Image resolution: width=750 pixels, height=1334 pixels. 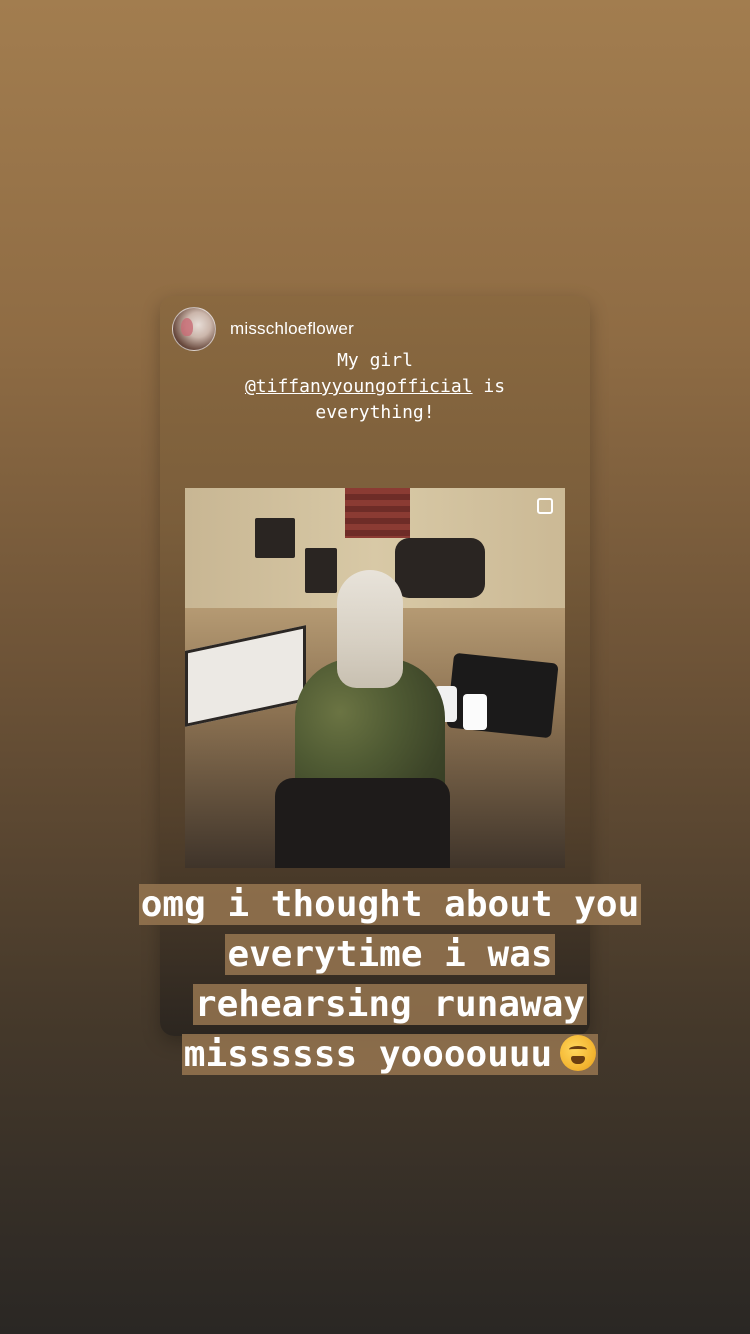 I want to click on overlay-line-3: rehearsing runaway, so click(x=390, y=1005).